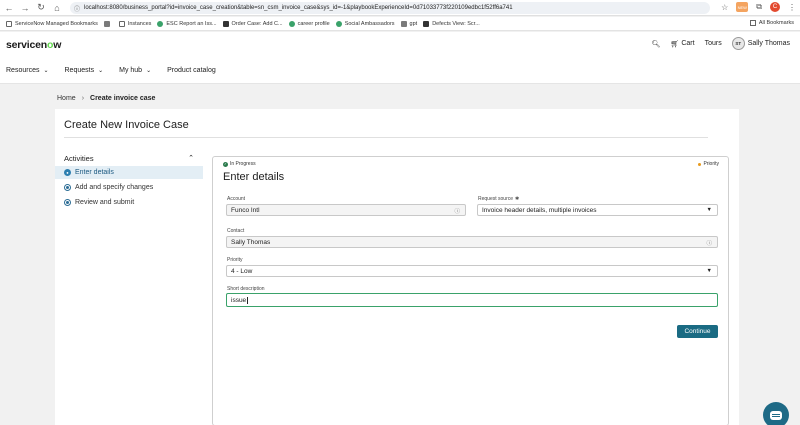 Image resolution: width=800 pixels, height=425 pixels. I want to click on servicenow-logo: servicenow, so click(33, 45).